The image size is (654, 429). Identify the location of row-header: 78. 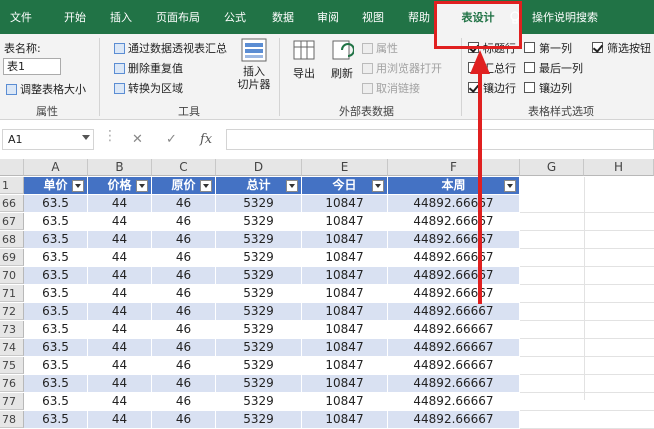
(12, 419).